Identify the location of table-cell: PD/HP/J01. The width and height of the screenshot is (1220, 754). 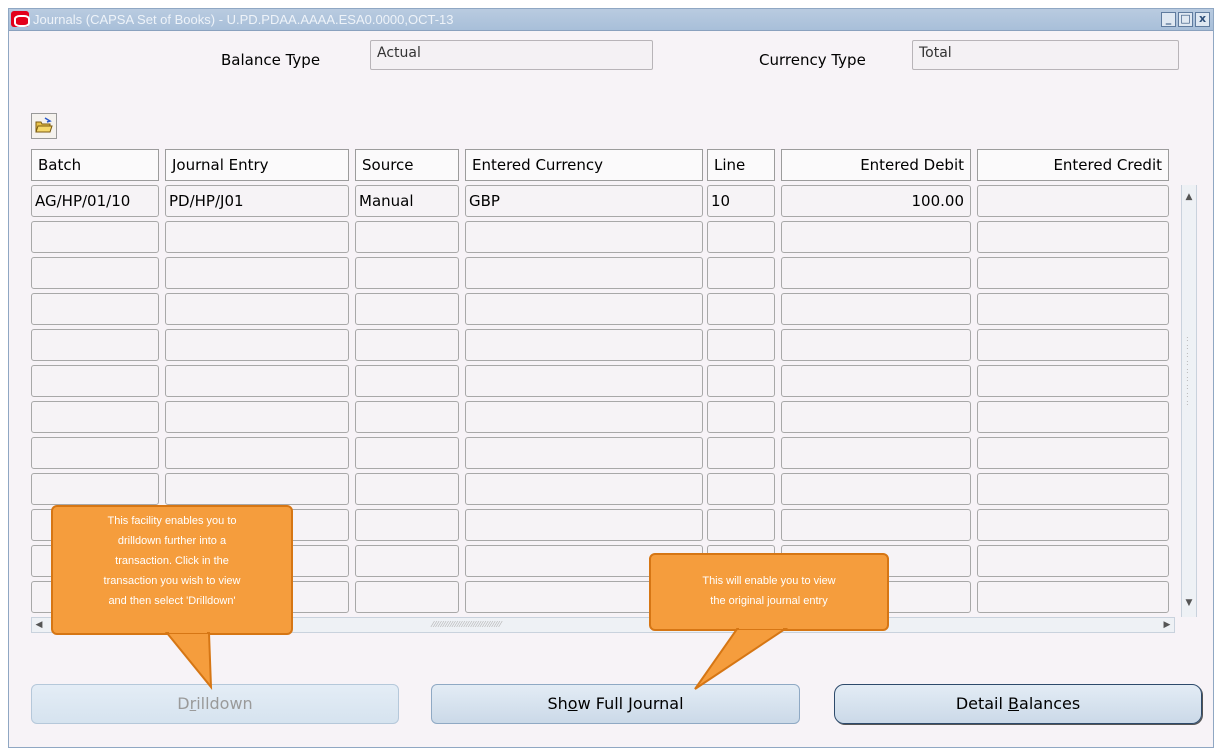
(257, 201).